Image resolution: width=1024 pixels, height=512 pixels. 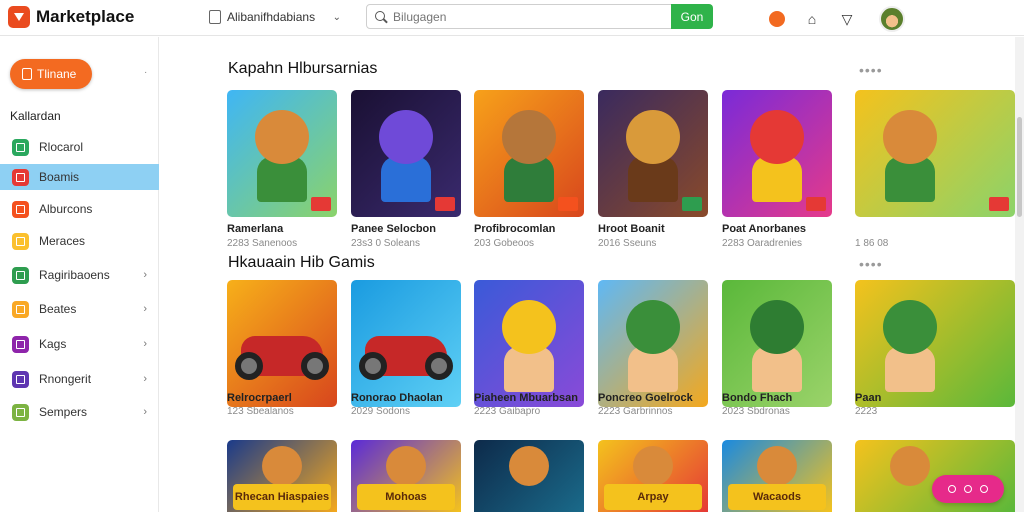 I want to click on game-title: Paan, so click(x=935, y=398).